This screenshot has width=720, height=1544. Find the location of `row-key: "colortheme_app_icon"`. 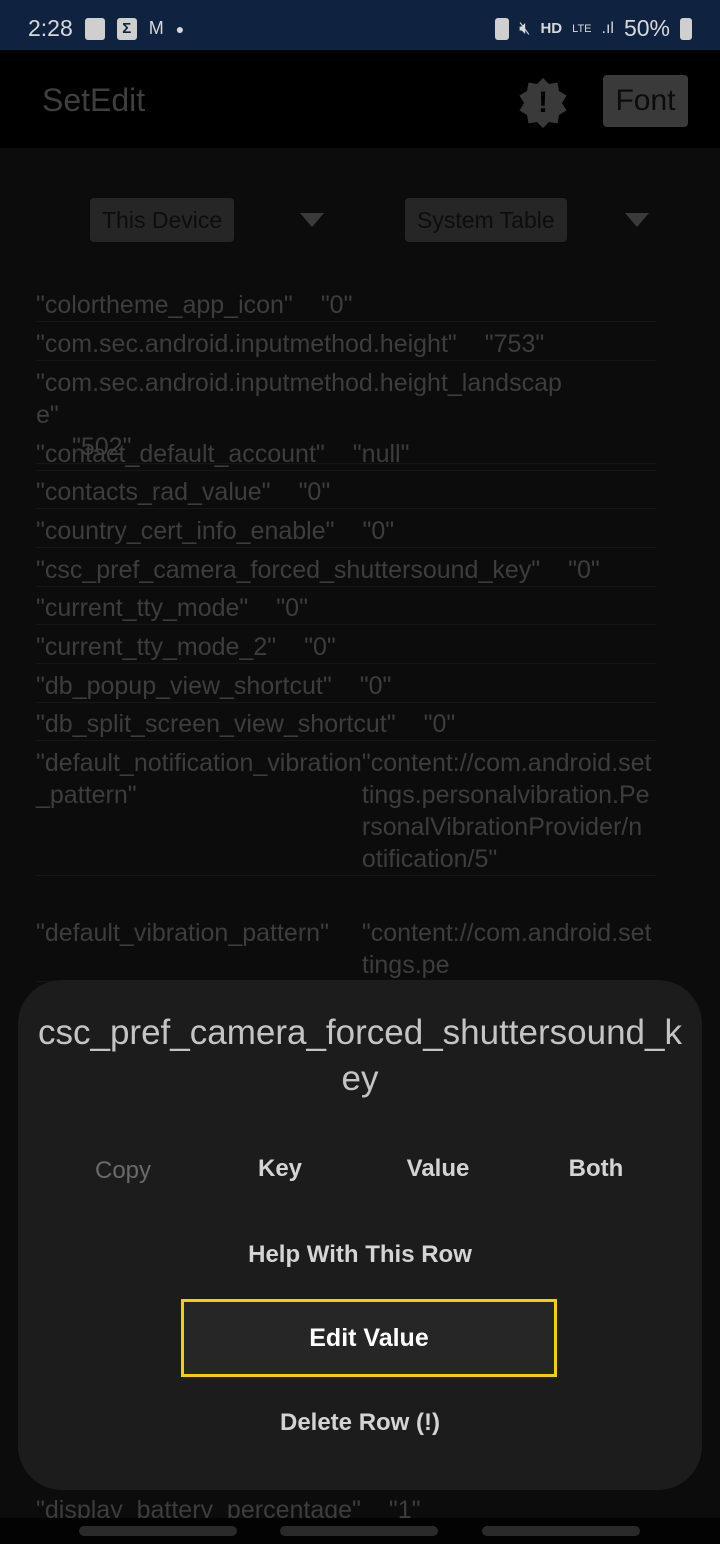

row-key: "colortheme_app_icon" is located at coordinates (164, 305).